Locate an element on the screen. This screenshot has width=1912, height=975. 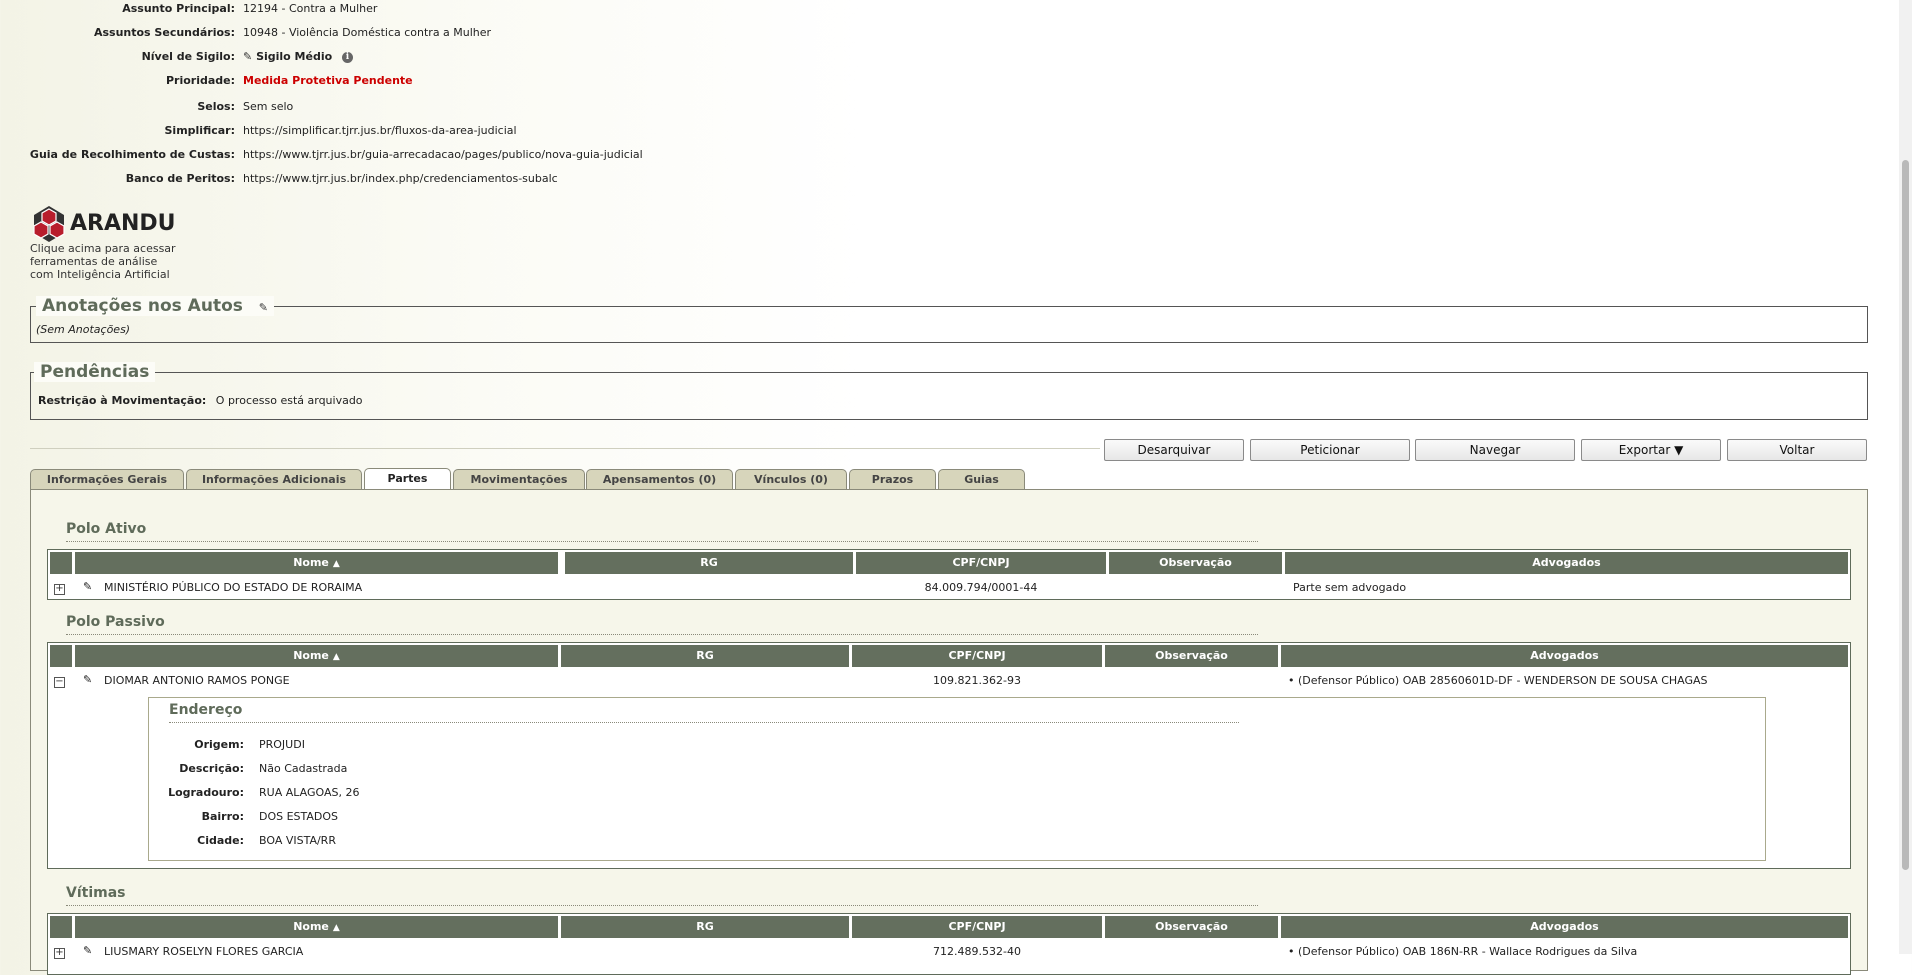
polo-passivo-title: Polo Passivo is located at coordinates (115, 622).